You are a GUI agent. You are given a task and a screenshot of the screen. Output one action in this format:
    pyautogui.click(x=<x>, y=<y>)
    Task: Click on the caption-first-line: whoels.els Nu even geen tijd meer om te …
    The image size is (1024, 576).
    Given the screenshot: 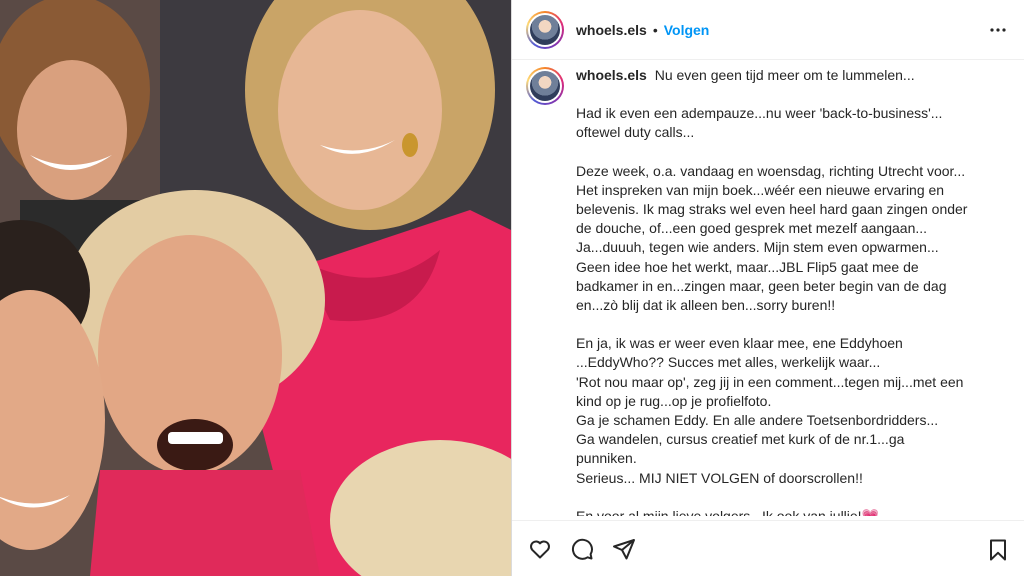 What is the action you would take?
    pyautogui.click(x=791, y=75)
    